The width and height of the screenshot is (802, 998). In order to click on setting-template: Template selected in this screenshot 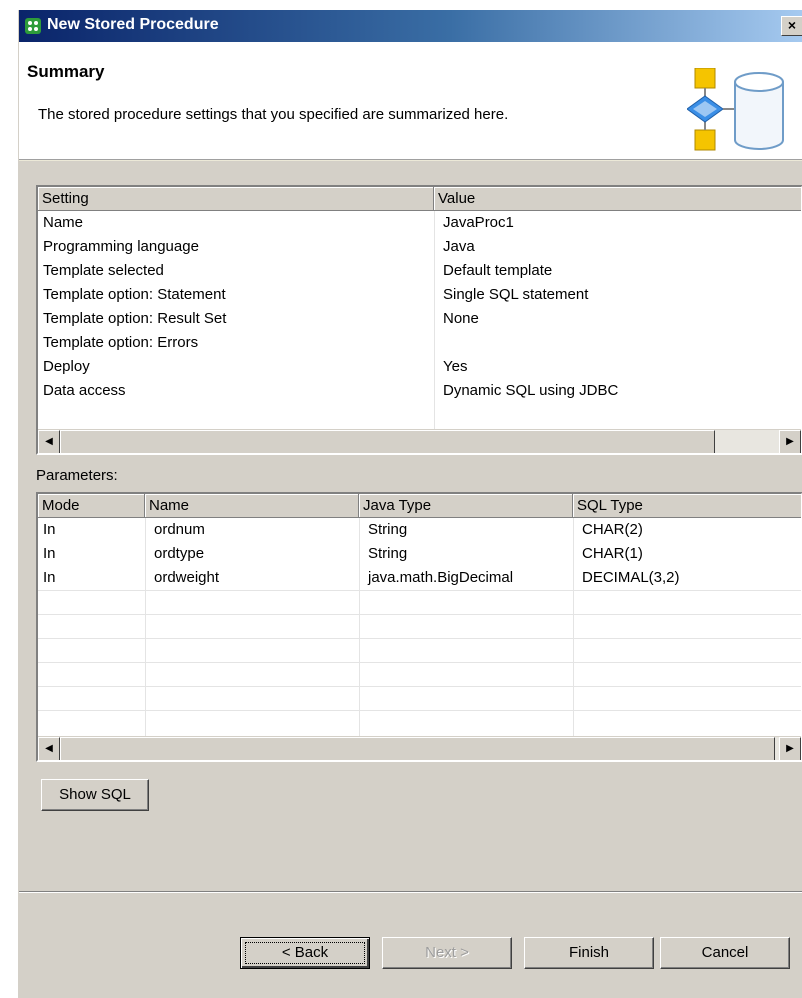, I will do `click(103, 270)`.